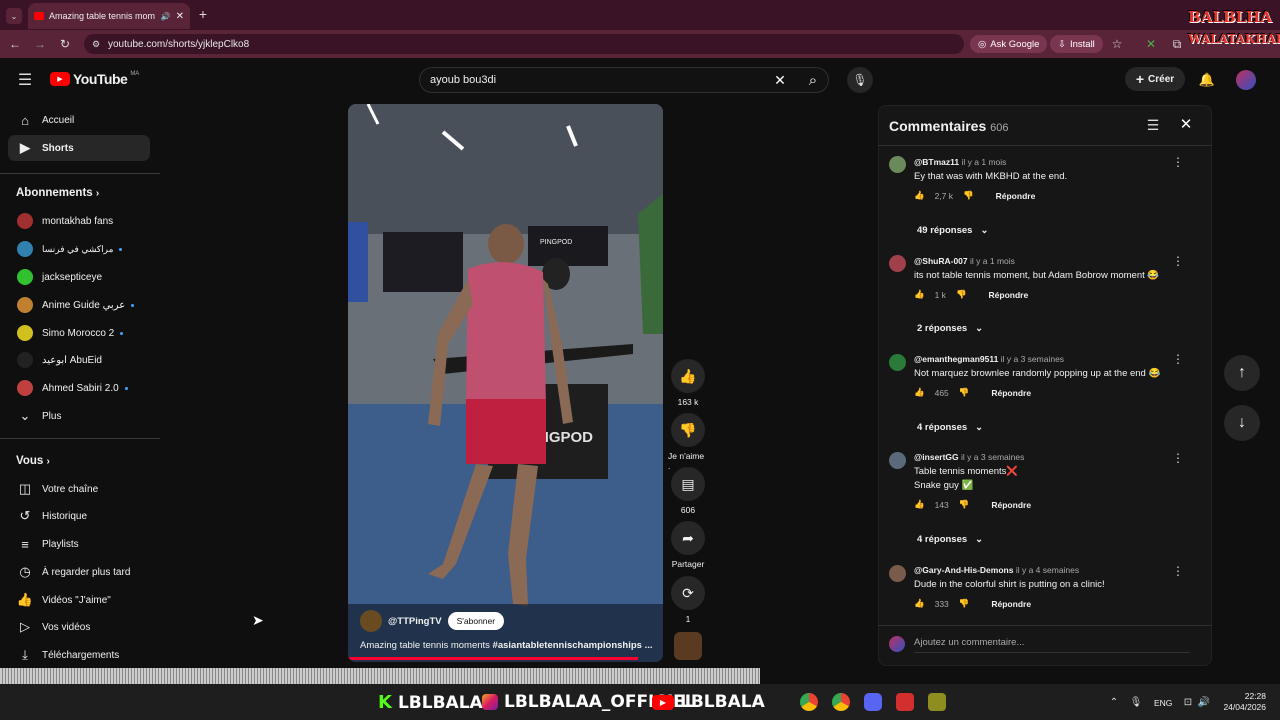  What do you see at coordinates (1186, 124) in the screenshot?
I see `close-comments-icon: ✕` at bounding box center [1186, 124].